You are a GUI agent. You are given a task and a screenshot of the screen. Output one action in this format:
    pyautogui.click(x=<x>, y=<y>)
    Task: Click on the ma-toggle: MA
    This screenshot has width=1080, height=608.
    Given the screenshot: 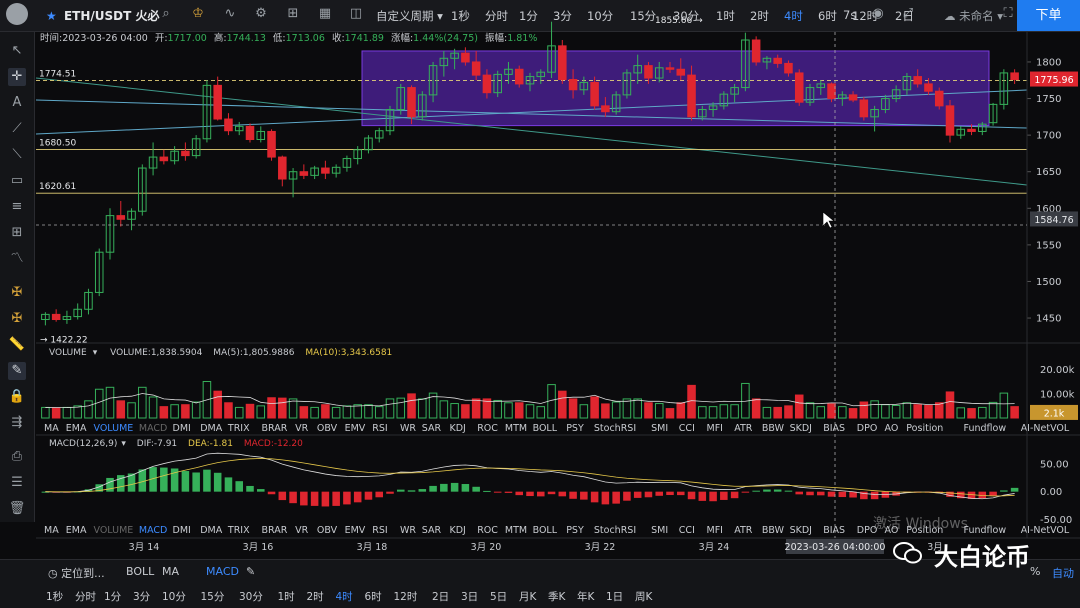 What is the action you would take?
    pyautogui.click(x=170, y=571)
    